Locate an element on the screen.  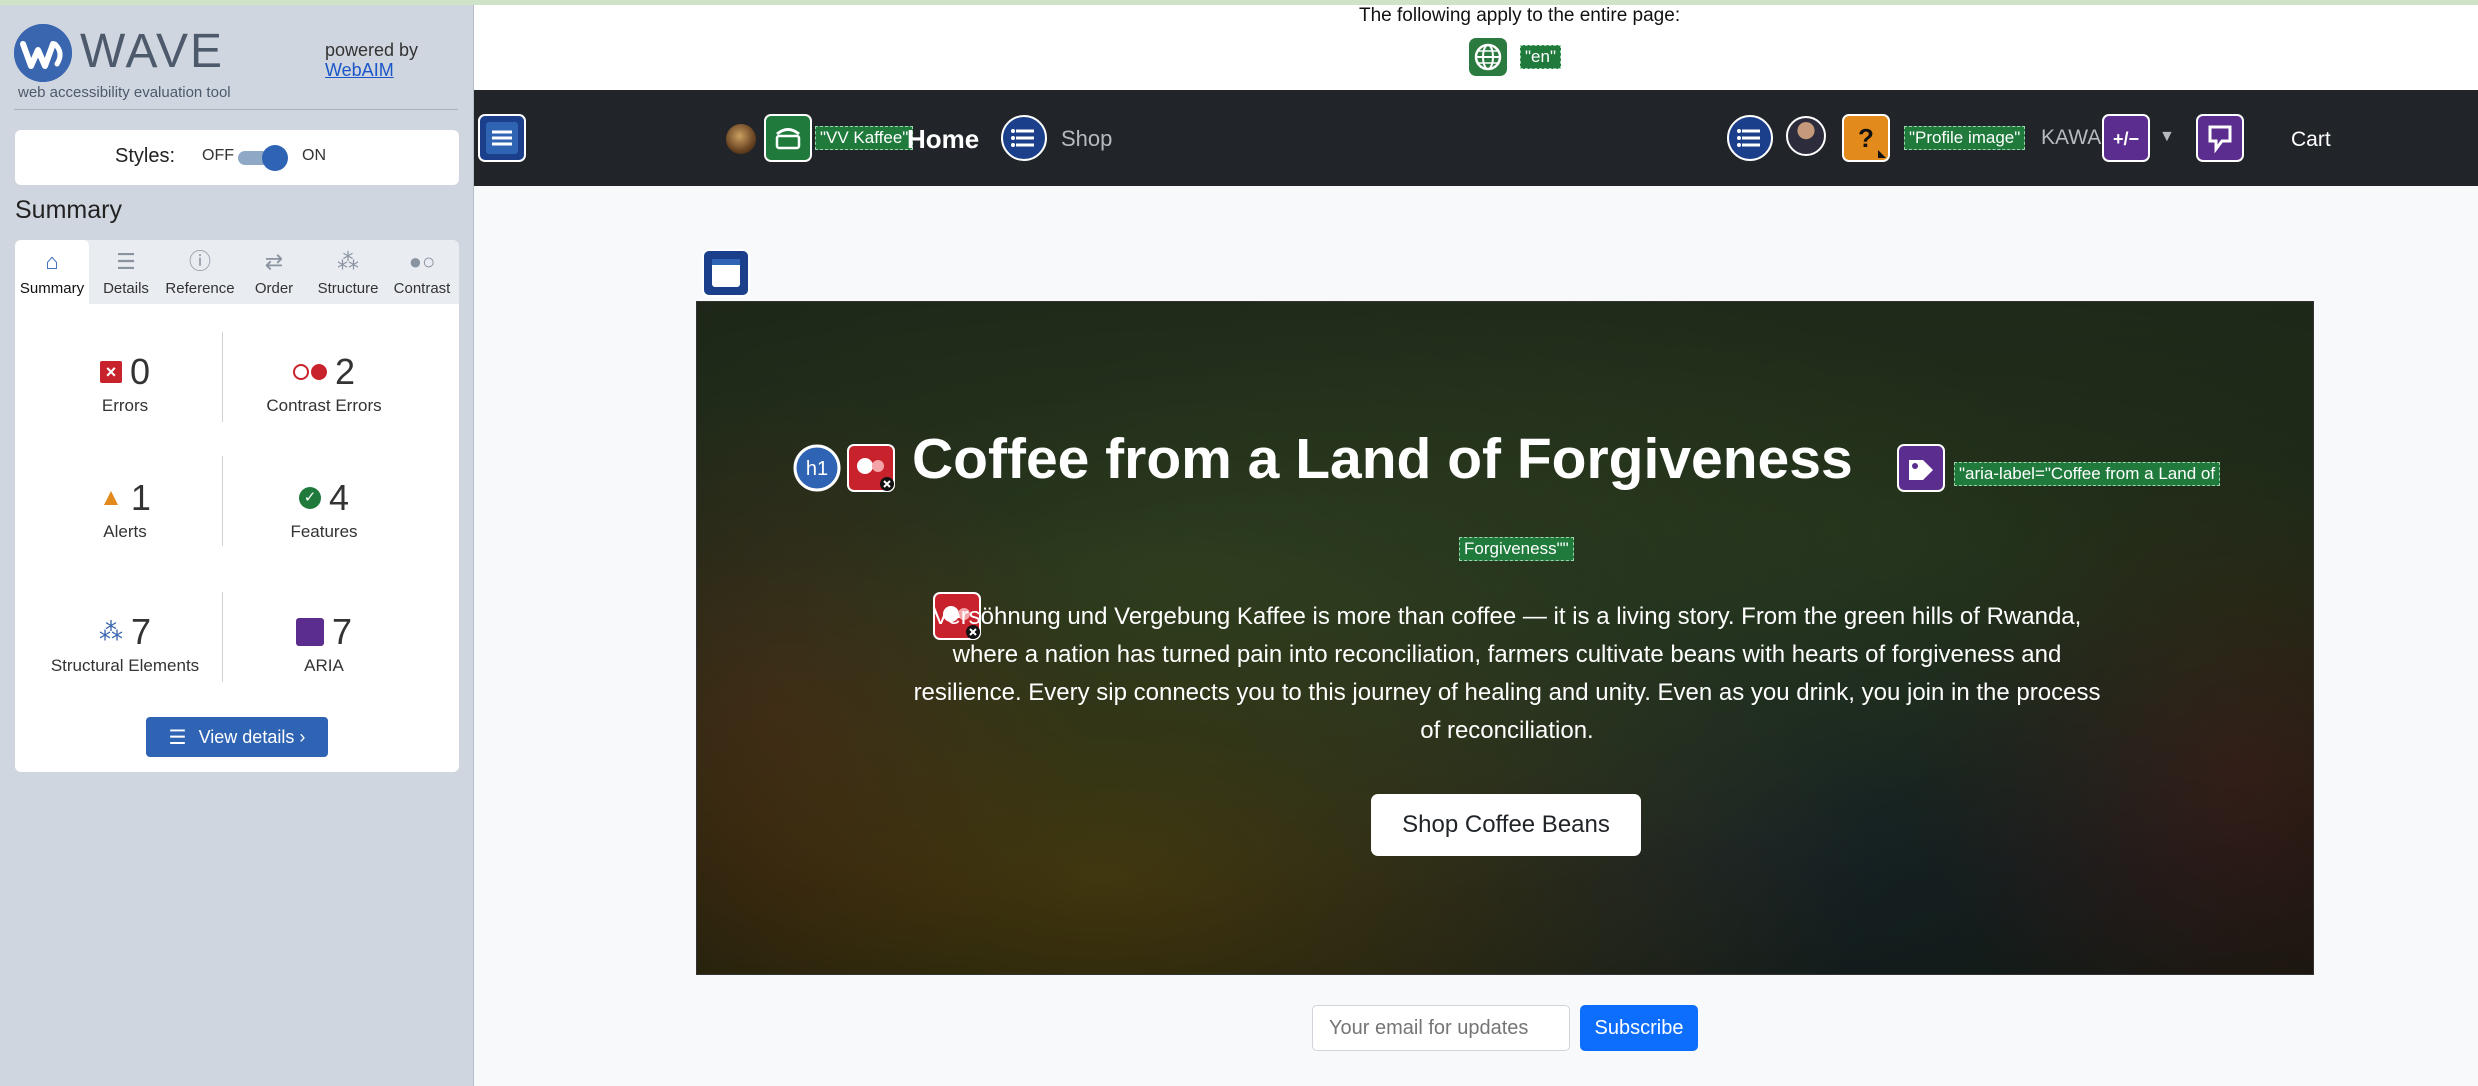
tab-summary: ⌂ Summary is located at coordinates (52, 272).